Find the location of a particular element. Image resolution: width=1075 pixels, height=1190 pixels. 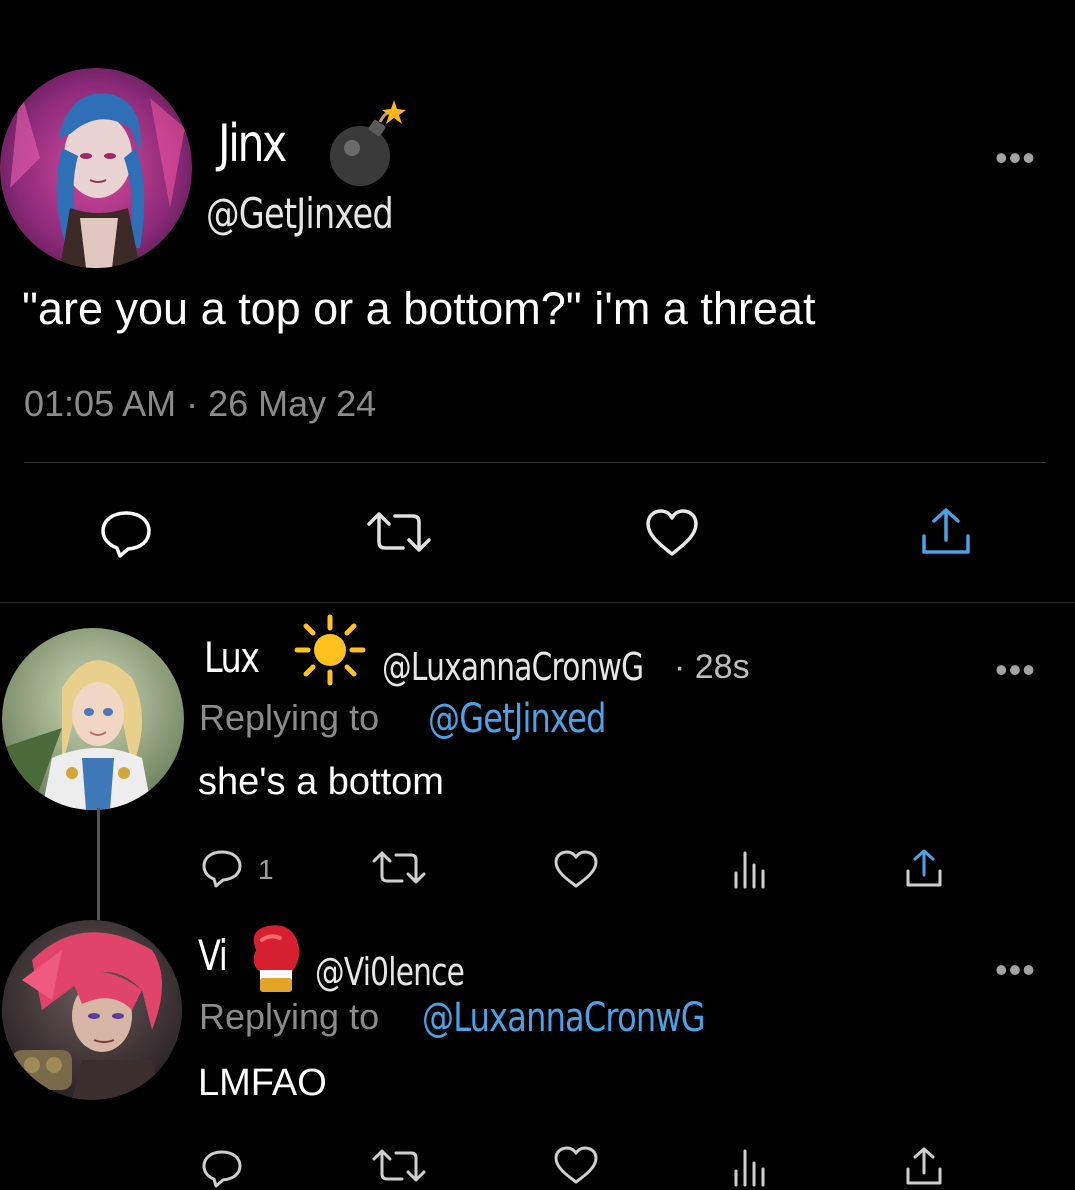

bomb-icon is located at coordinates (367, 144).